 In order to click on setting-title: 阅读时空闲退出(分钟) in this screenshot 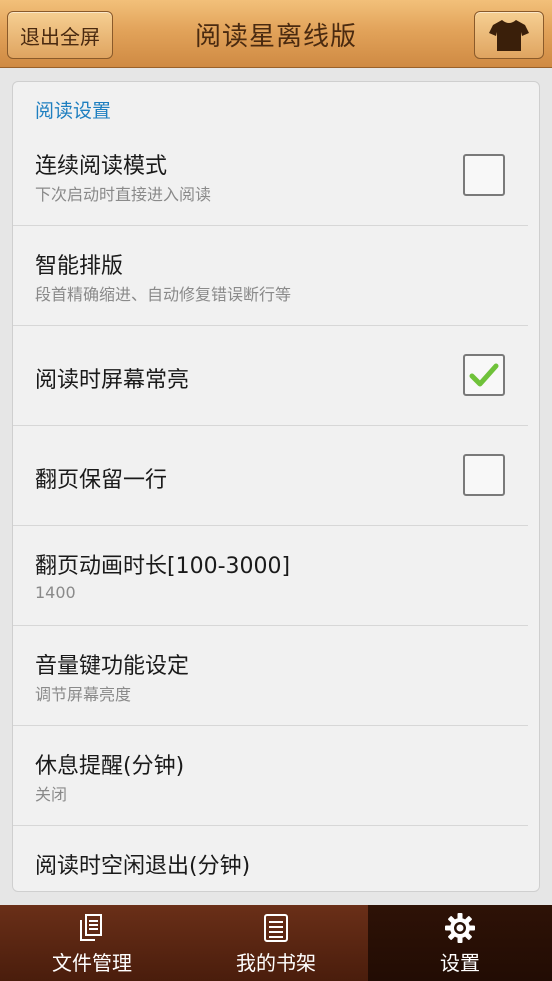, I will do `click(143, 866)`.